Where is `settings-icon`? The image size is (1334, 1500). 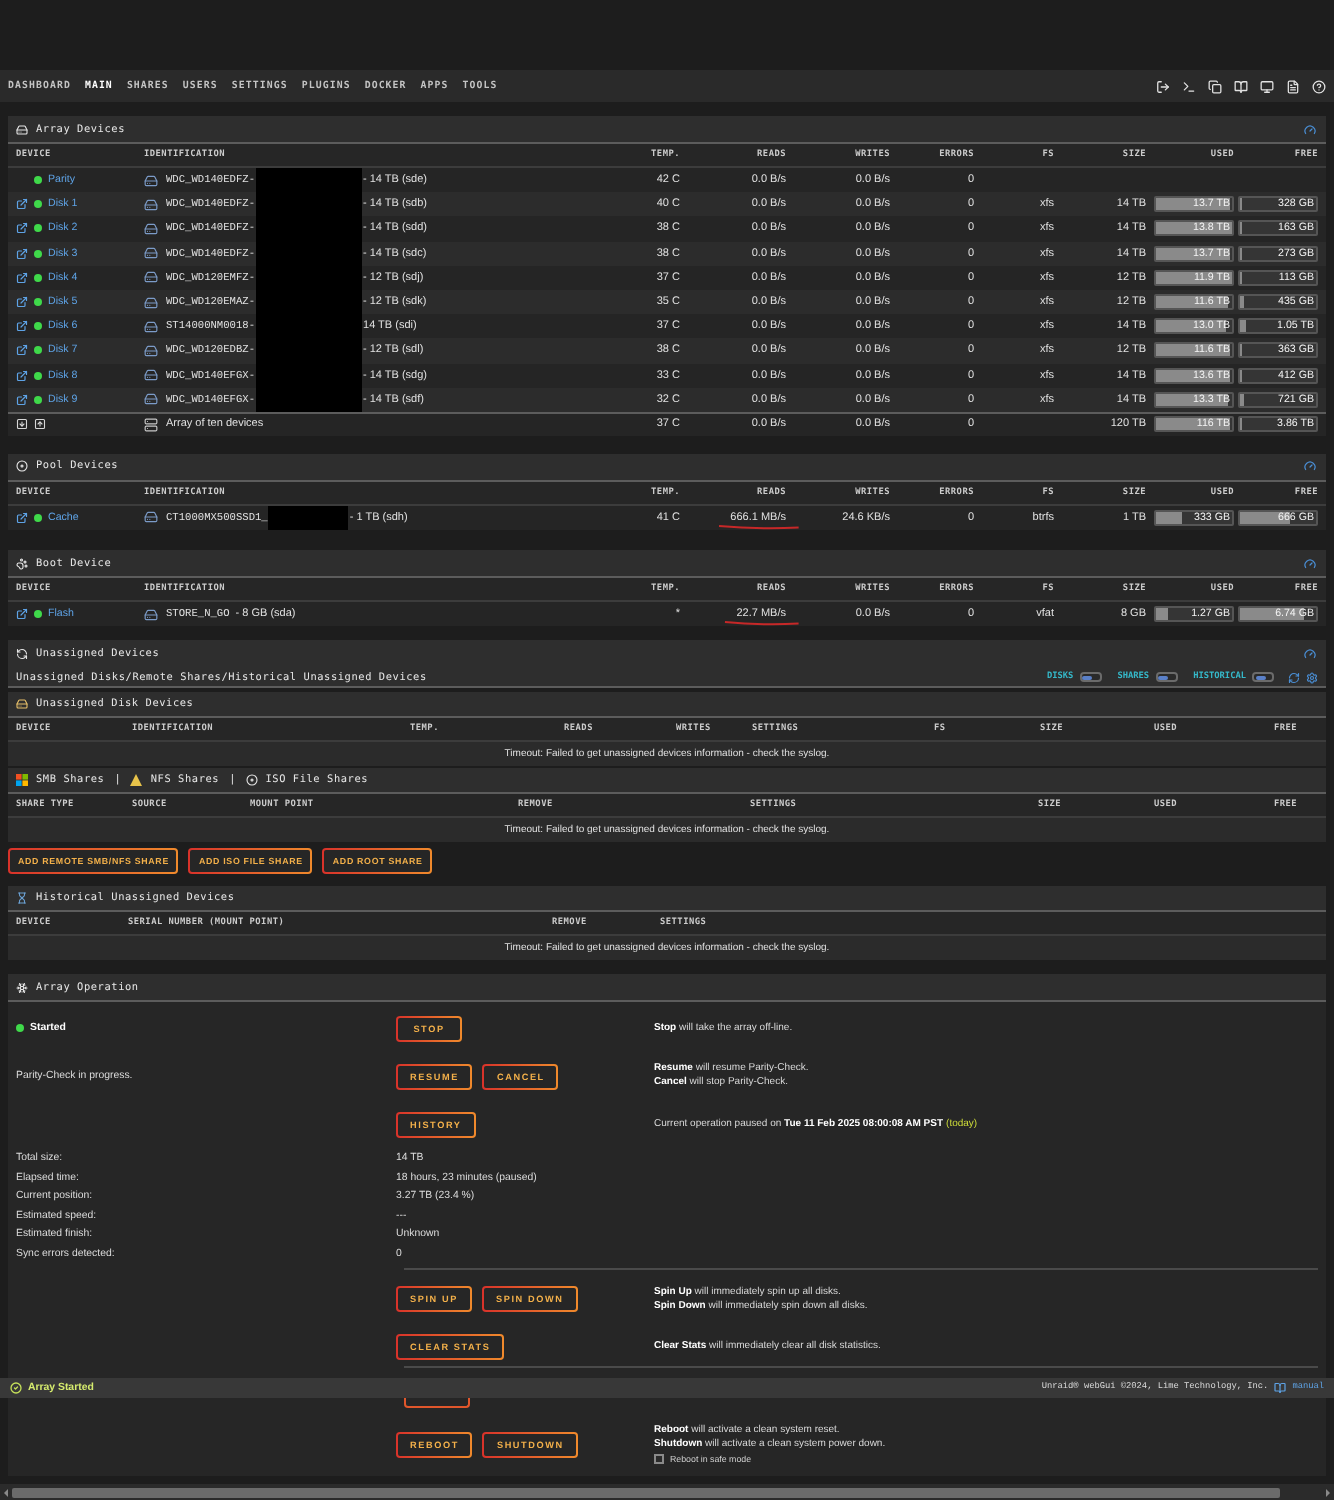 settings-icon is located at coordinates (1312, 677).